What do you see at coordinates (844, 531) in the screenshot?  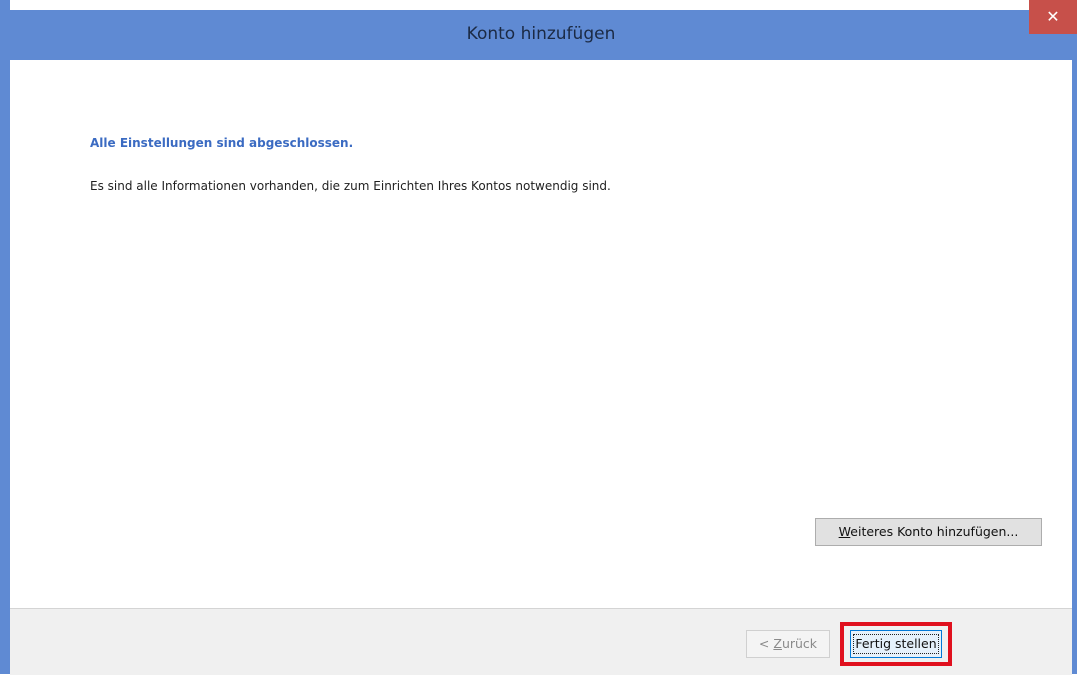 I see `add-account-mnemonic: W` at bounding box center [844, 531].